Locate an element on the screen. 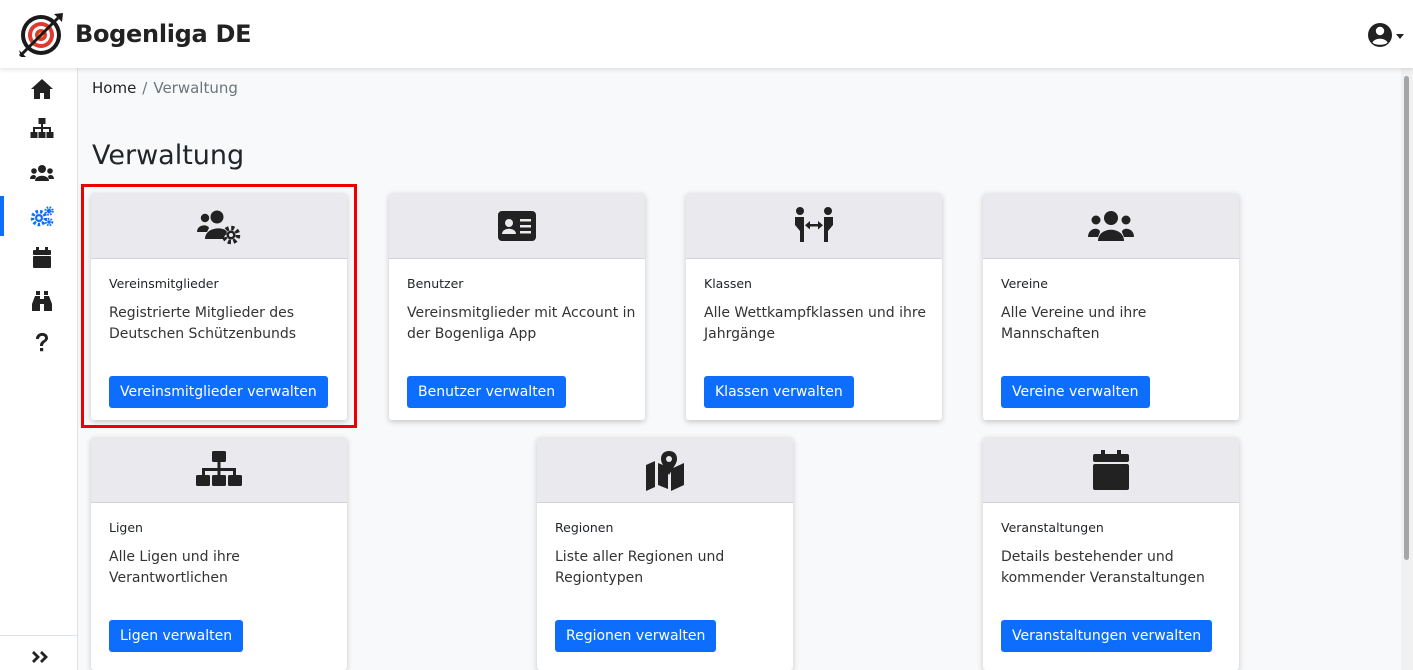  scrollbar-thumb is located at coordinates (1406, 318).